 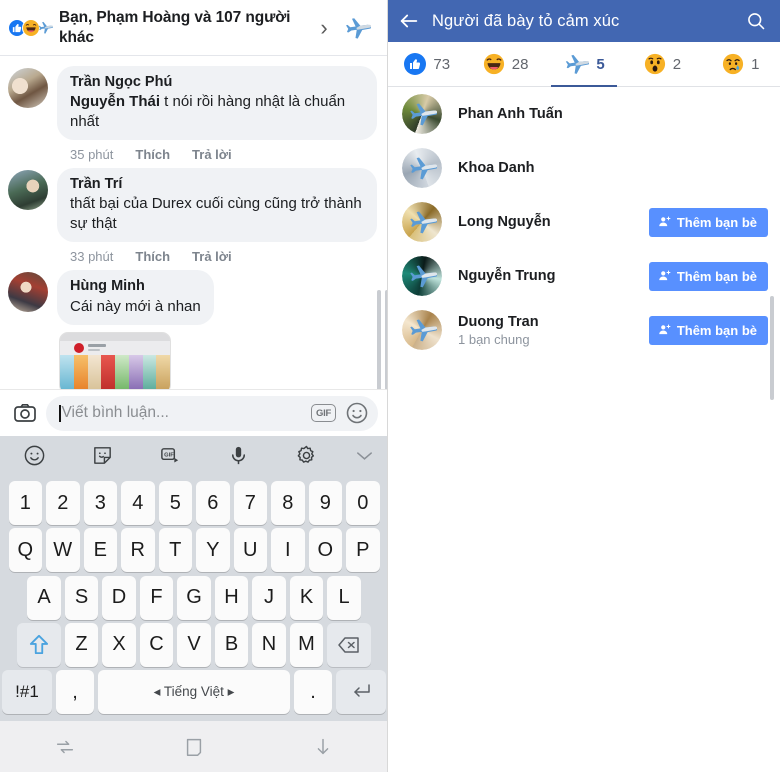 I want to click on key-1: 1, so click(x=25, y=503).